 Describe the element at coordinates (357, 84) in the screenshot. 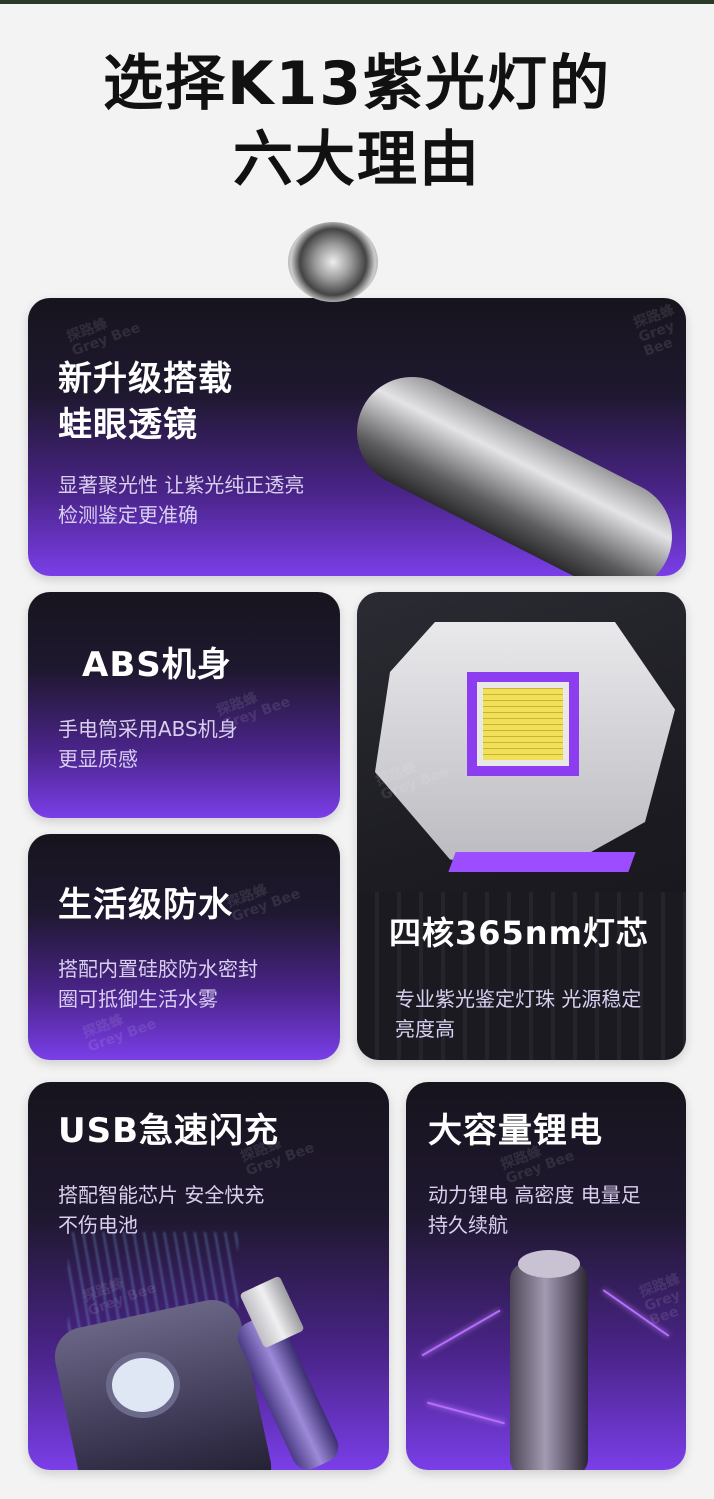

I see `page-title-line1: 选择K13紫光灯的` at that location.